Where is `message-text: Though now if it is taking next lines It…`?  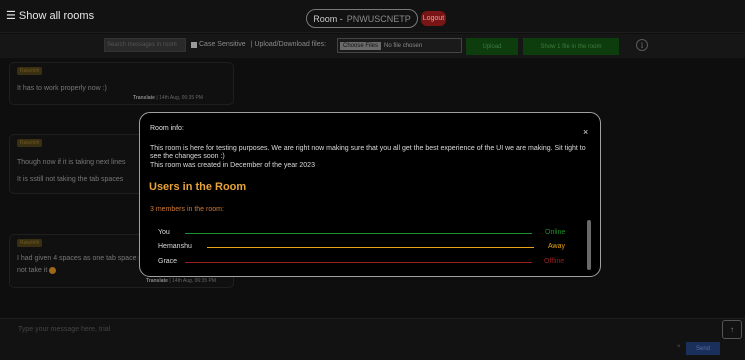
message-text: Though now if it is taking next lines It… is located at coordinates (71, 171).